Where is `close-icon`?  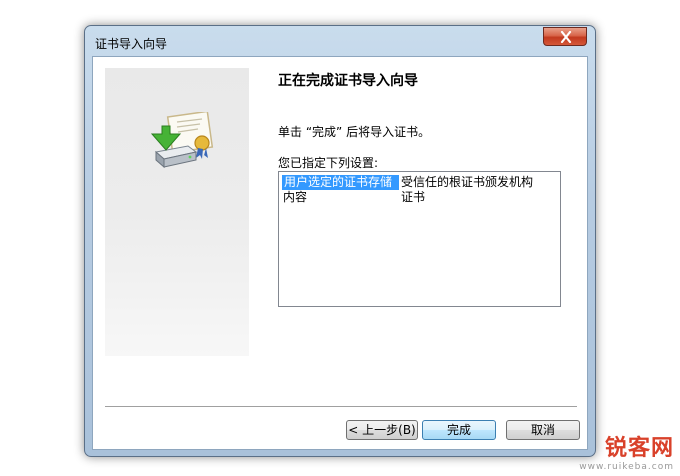 close-icon is located at coordinates (566, 37).